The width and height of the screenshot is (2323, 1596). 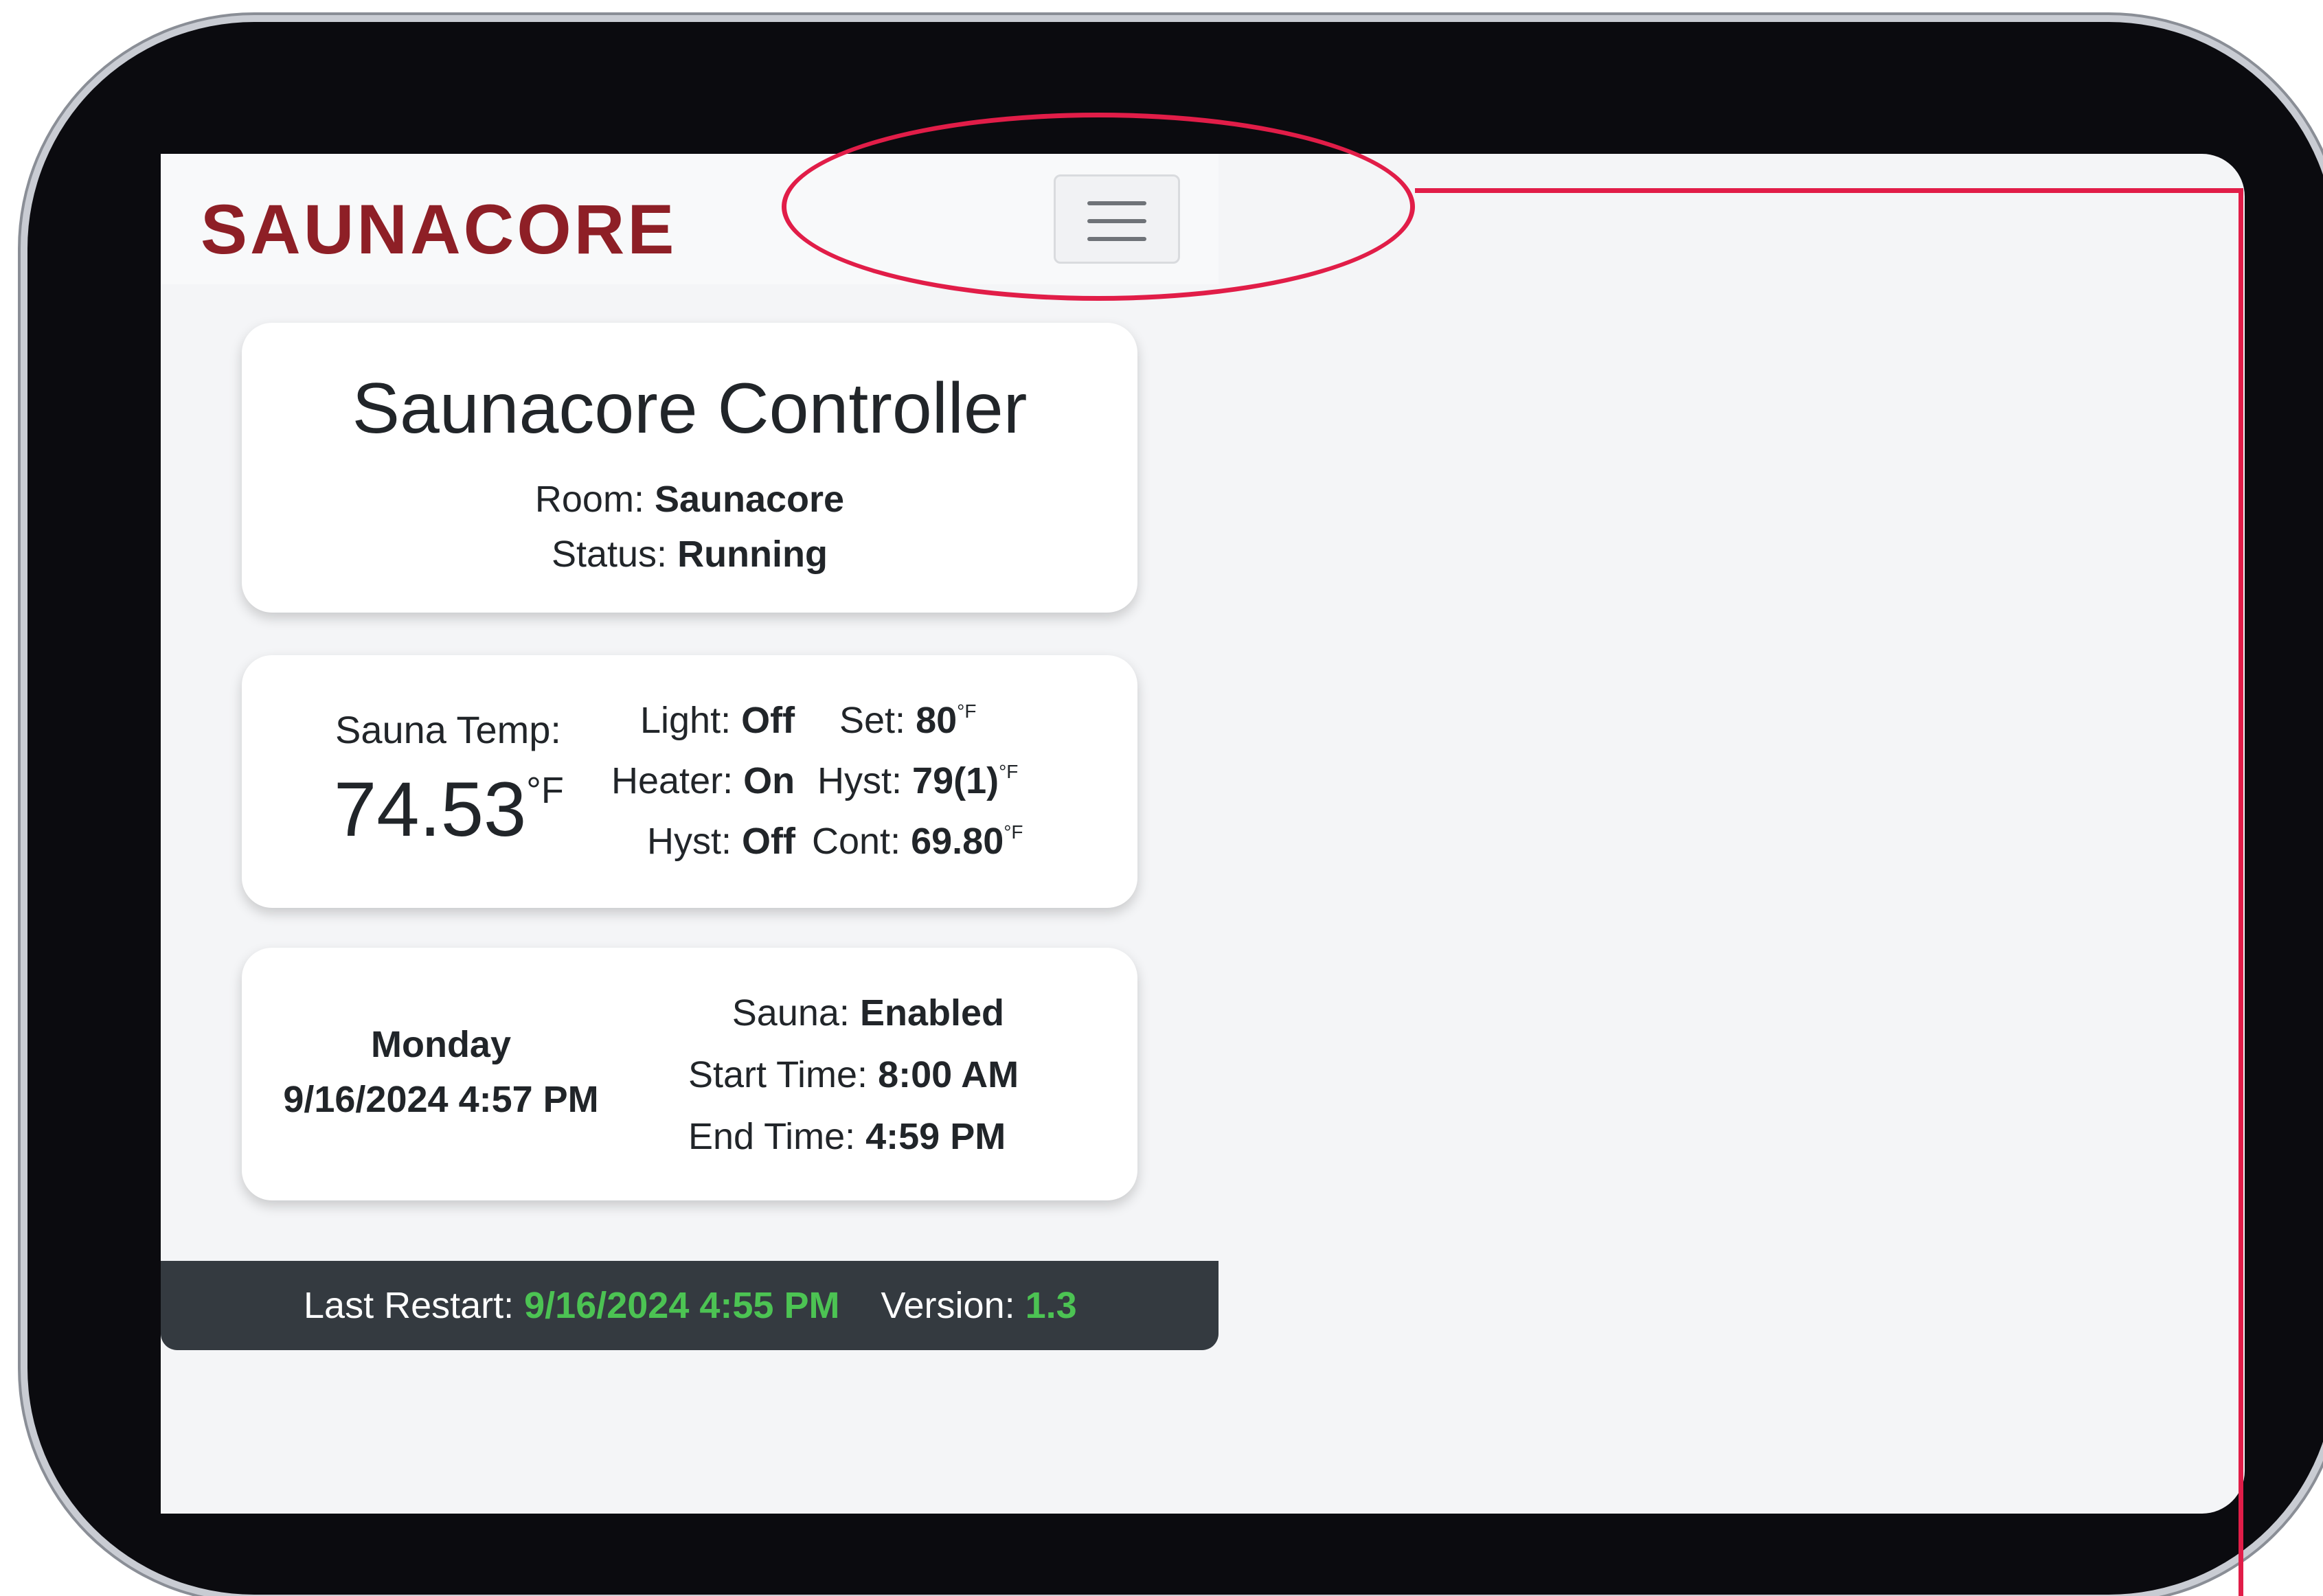 What do you see at coordinates (431, 809) in the screenshot?
I see `sauna-temp-value: 74.53` at bounding box center [431, 809].